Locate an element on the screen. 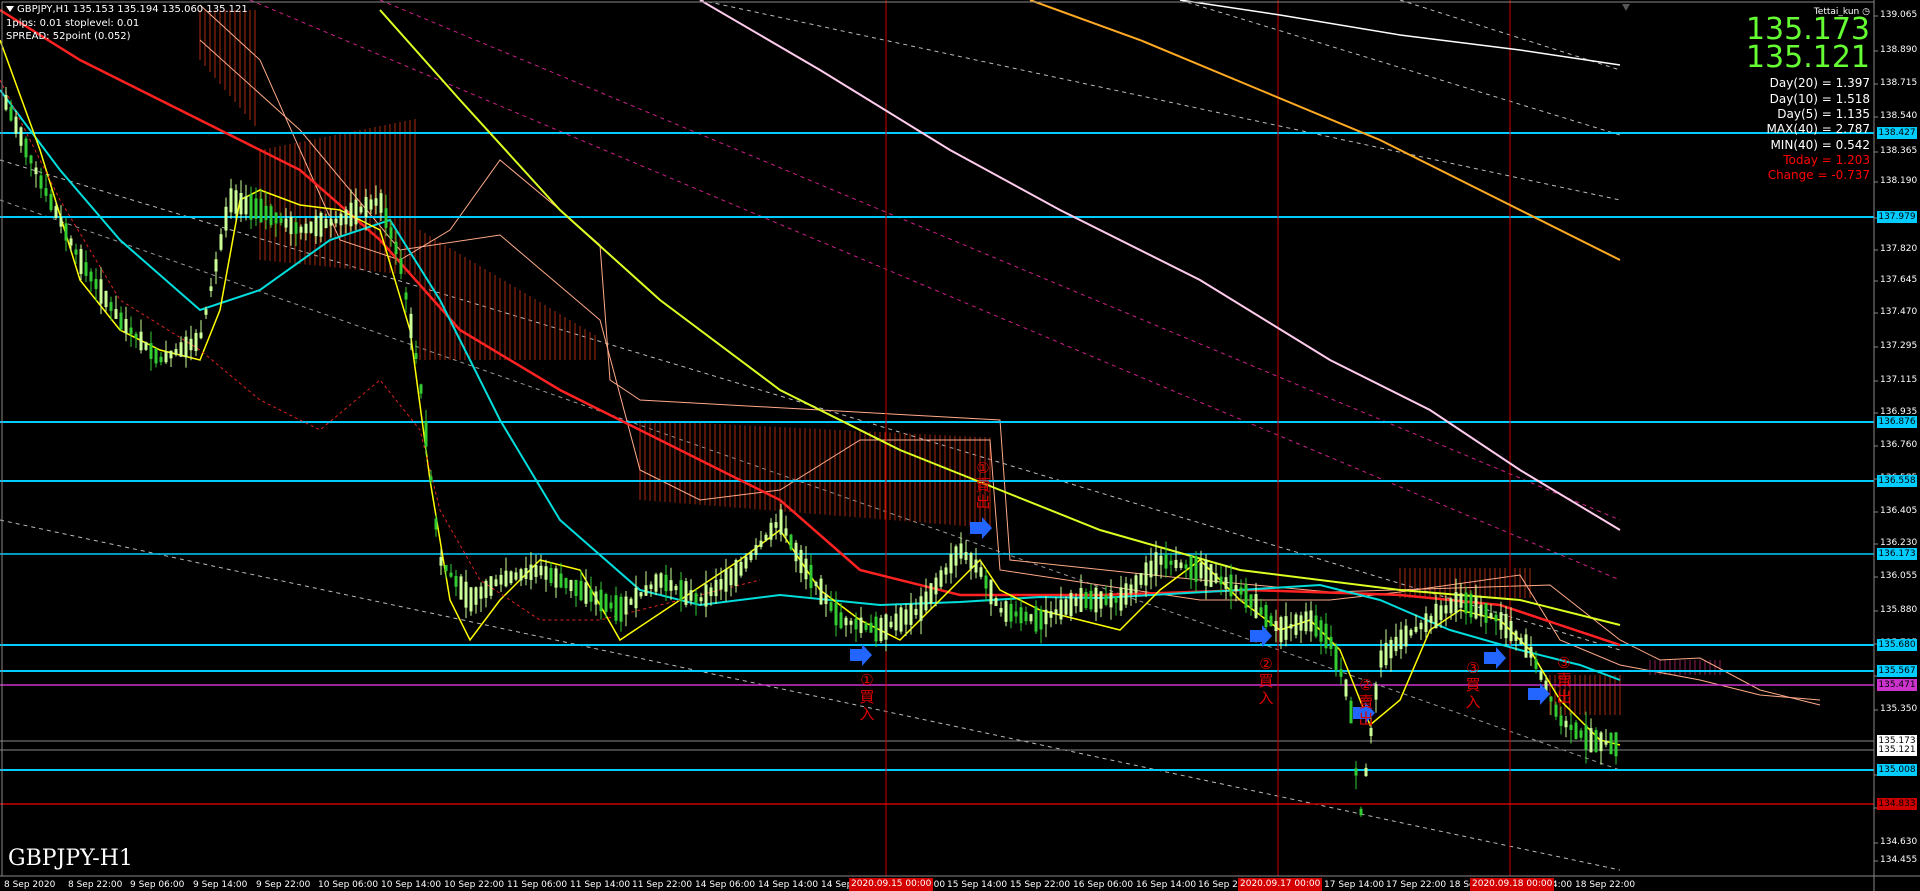 This screenshot has width=1920, height=891. trade-annotation-label: ①買入 is located at coordinates (867, 697).